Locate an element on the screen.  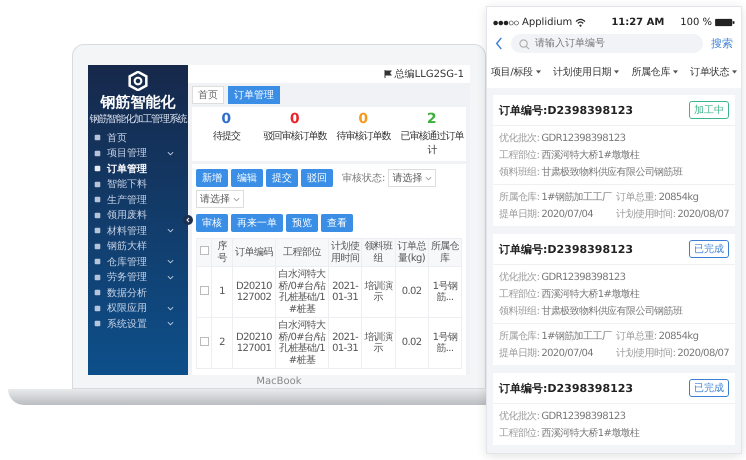
filter-dropdown: 订单状态 is located at coordinates (713, 72).